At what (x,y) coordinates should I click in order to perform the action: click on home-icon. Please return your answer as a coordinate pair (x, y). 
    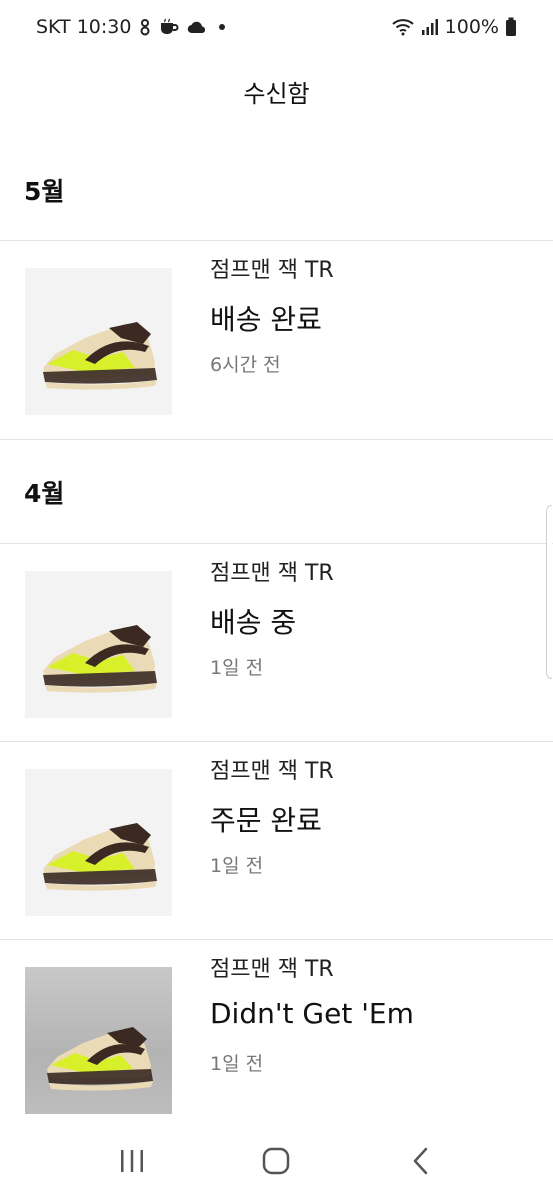
    Looking at the image, I should click on (276, 1161).